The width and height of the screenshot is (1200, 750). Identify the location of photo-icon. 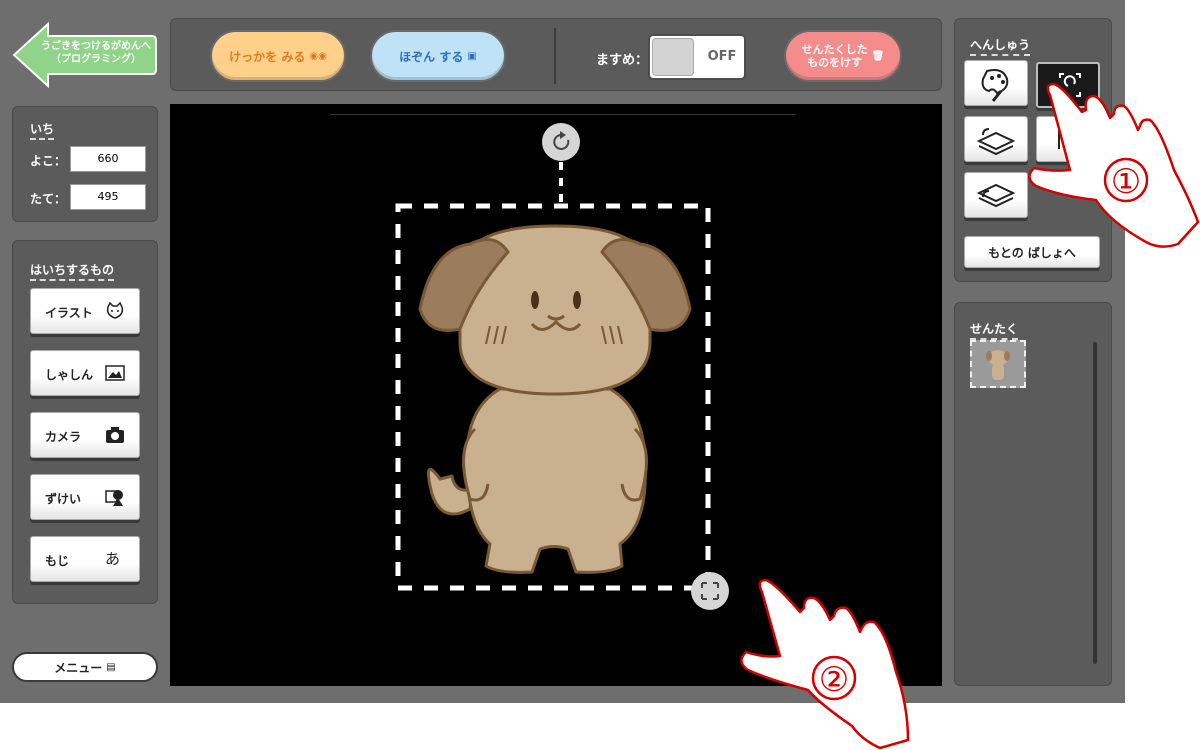
(115, 373).